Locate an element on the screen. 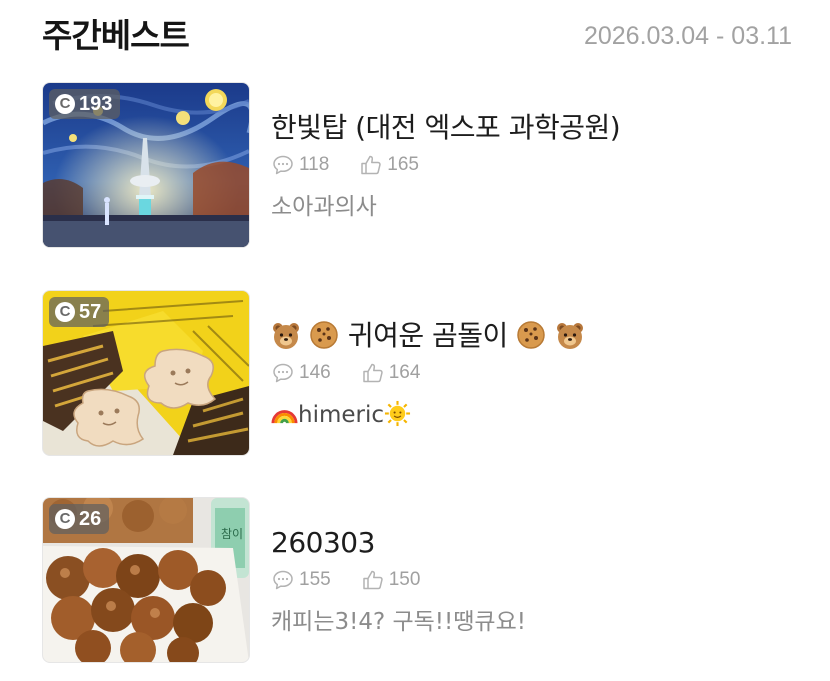  post-title: 260303 is located at coordinates (536, 543).